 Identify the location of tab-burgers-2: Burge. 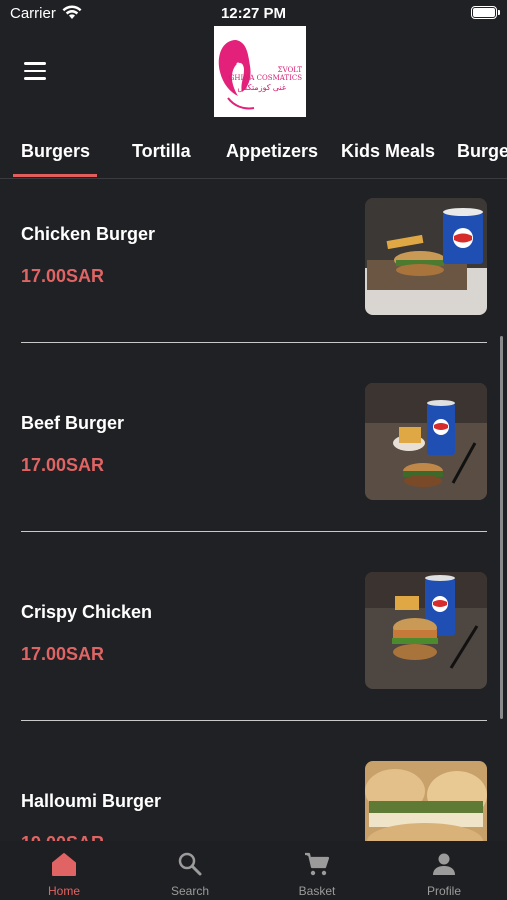
(482, 151).